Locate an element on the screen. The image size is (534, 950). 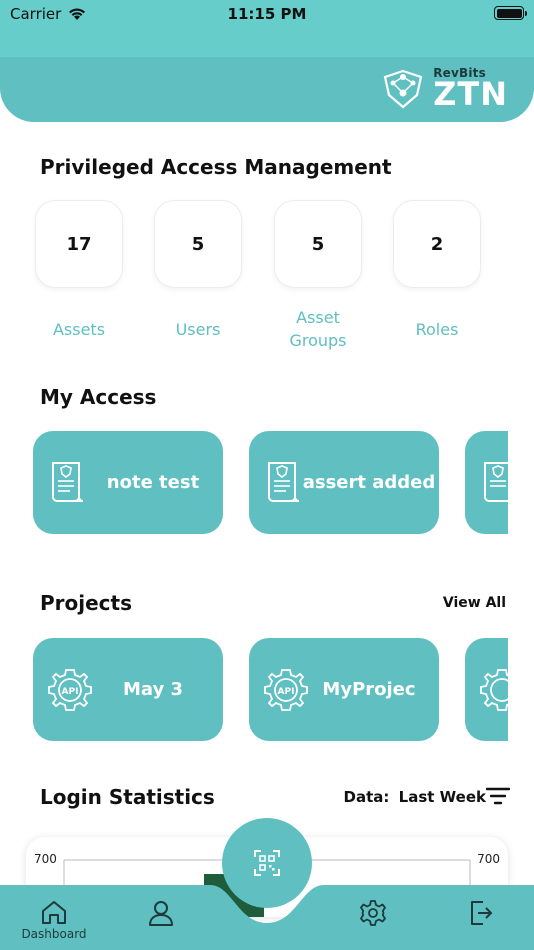
qr-scan-icon is located at coordinates (267, 863).